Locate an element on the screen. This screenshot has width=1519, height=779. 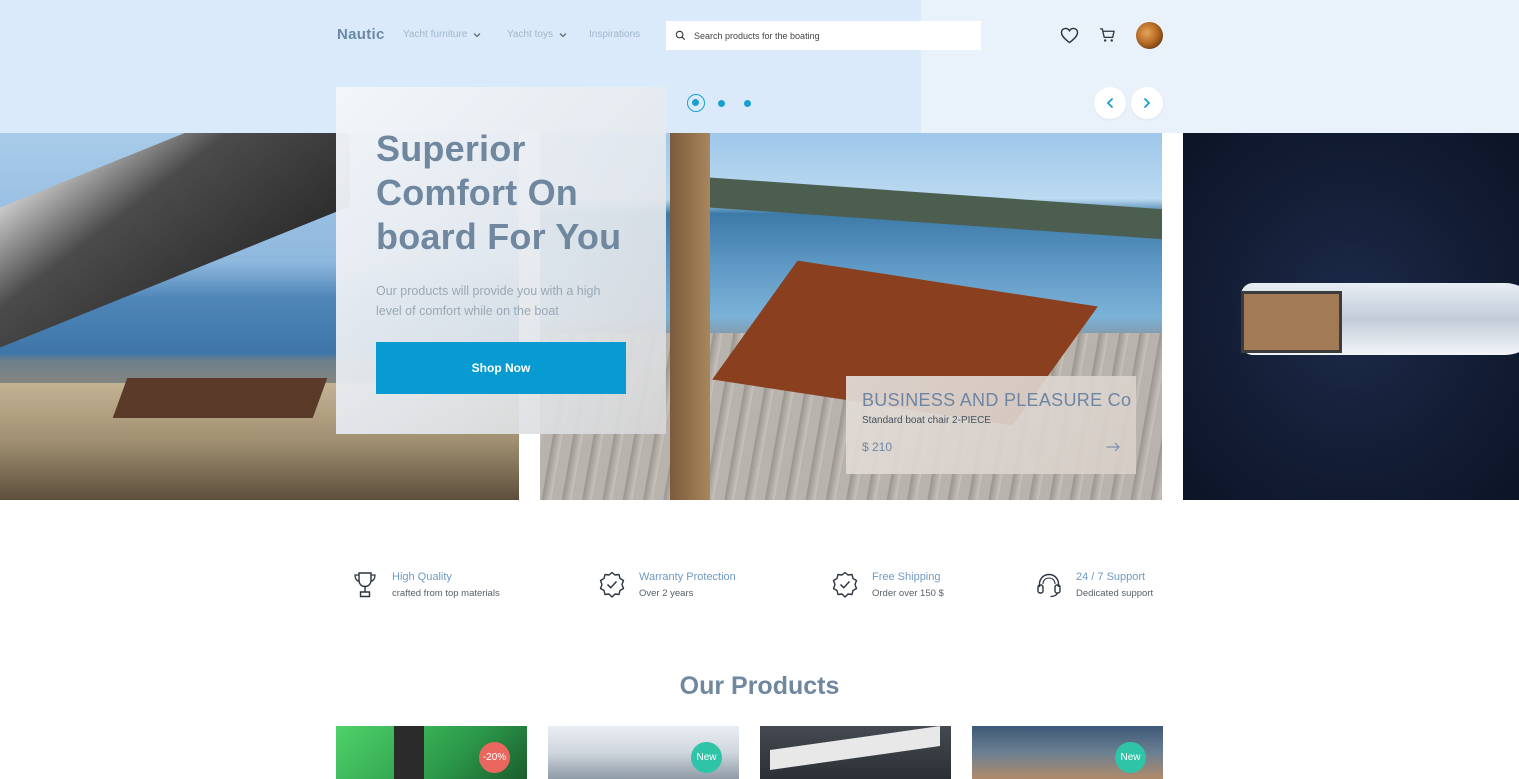
feature-title: Free Shipping is located at coordinates (906, 577).